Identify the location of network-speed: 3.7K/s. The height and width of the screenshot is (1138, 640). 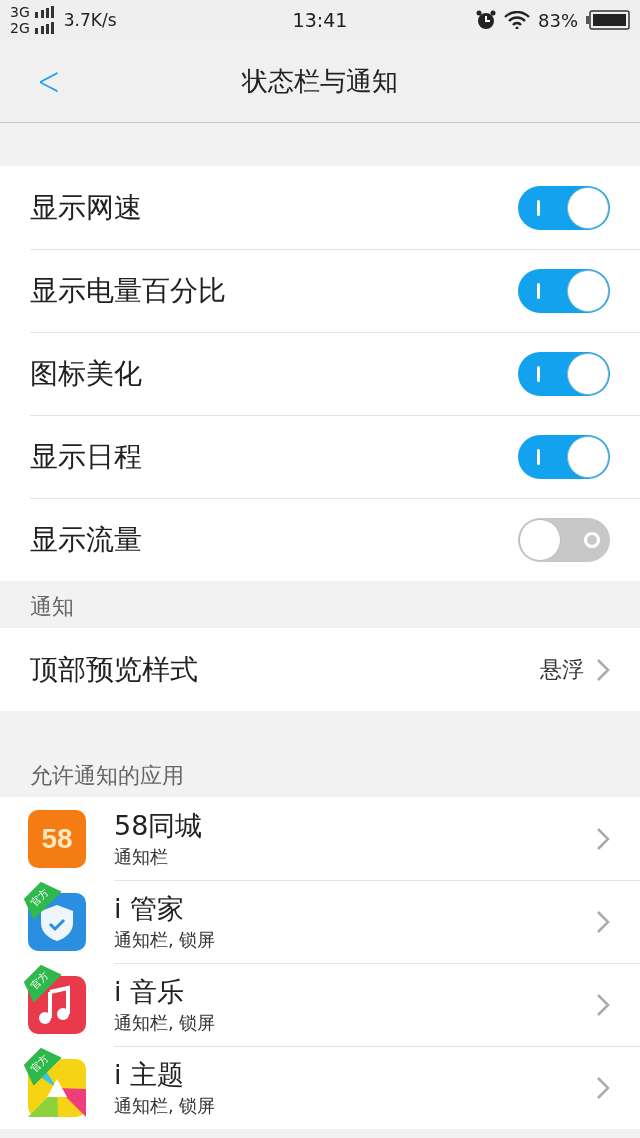
(90, 20).